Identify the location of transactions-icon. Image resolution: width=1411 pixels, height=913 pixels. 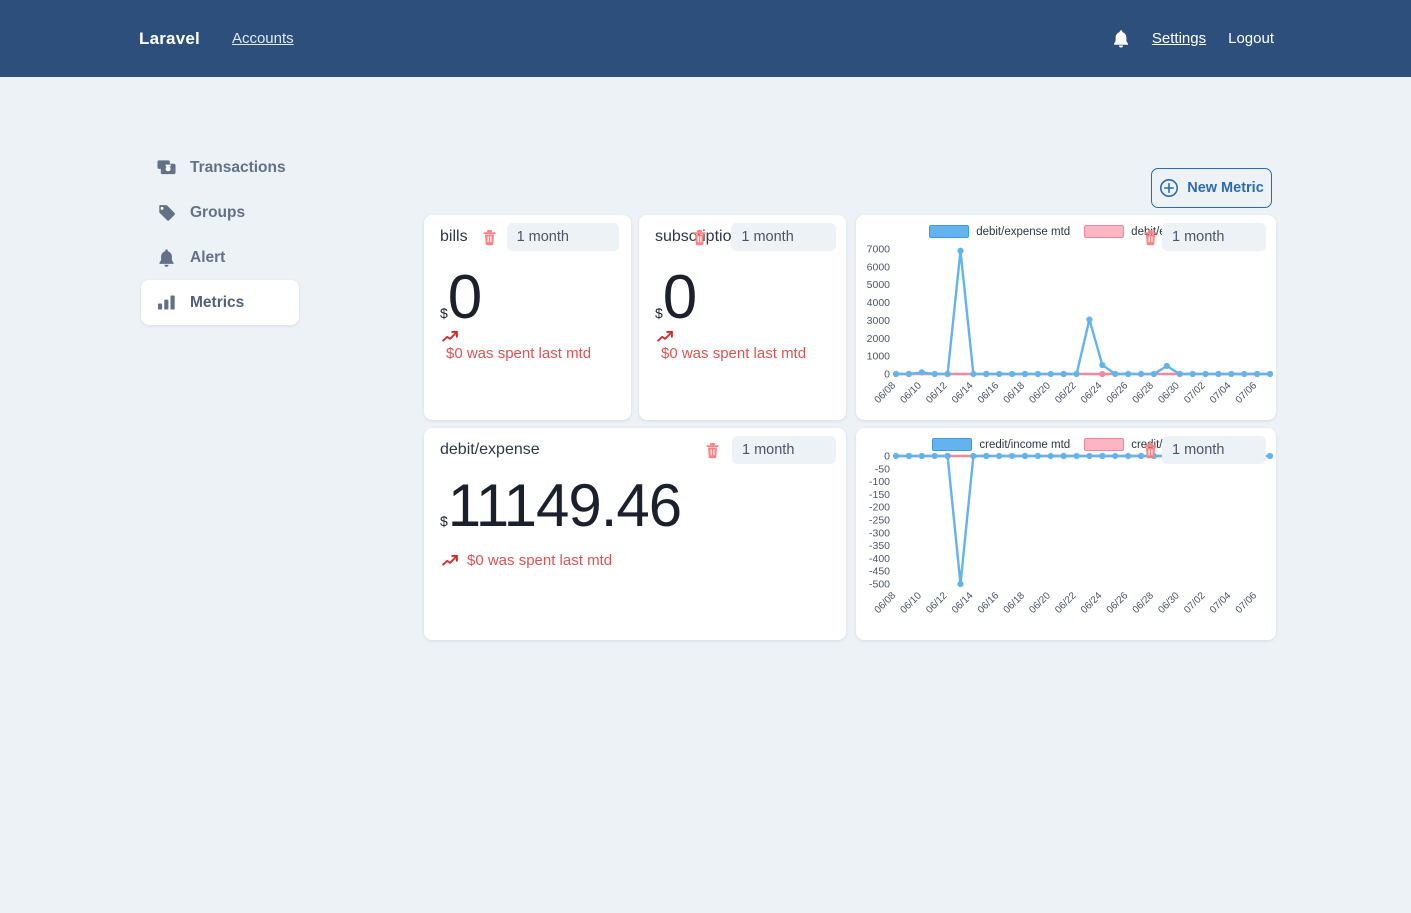
(166, 167).